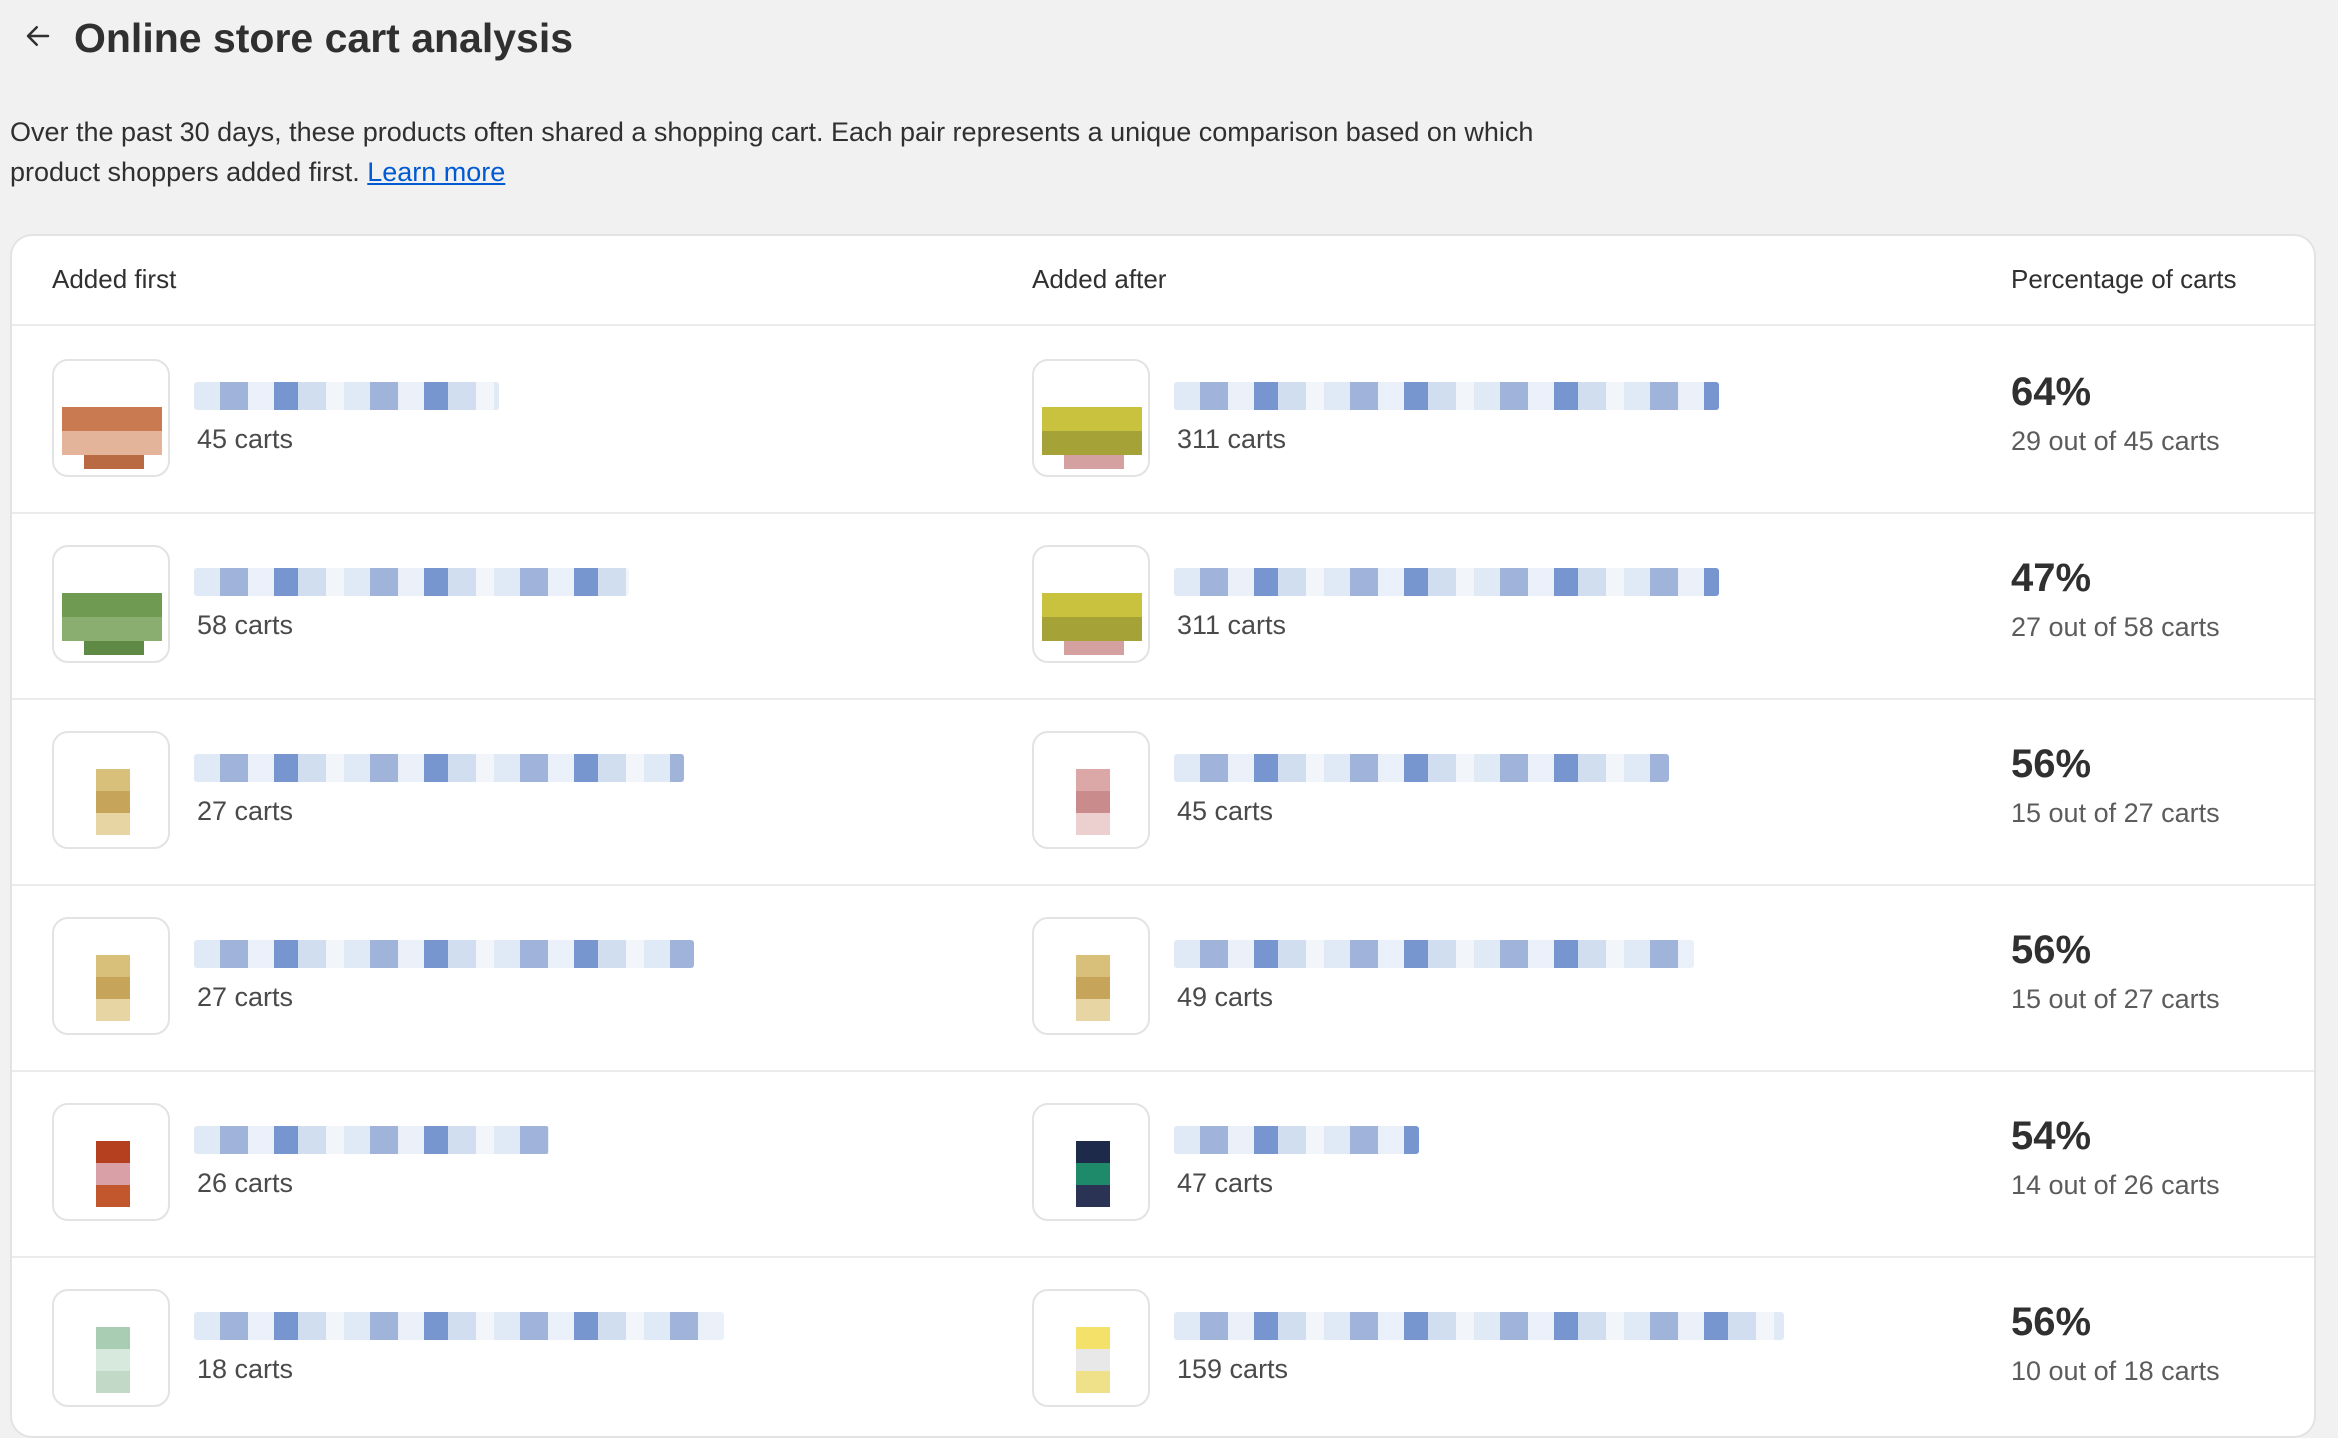 The width and height of the screenshot is (2338, 1438). What do you see at coordinates (1163, 420) in the screenshot?
I see `table-row: 45 carts 311 carts 64% 29 out of 45 carts` at bounding box center [1163, 420].